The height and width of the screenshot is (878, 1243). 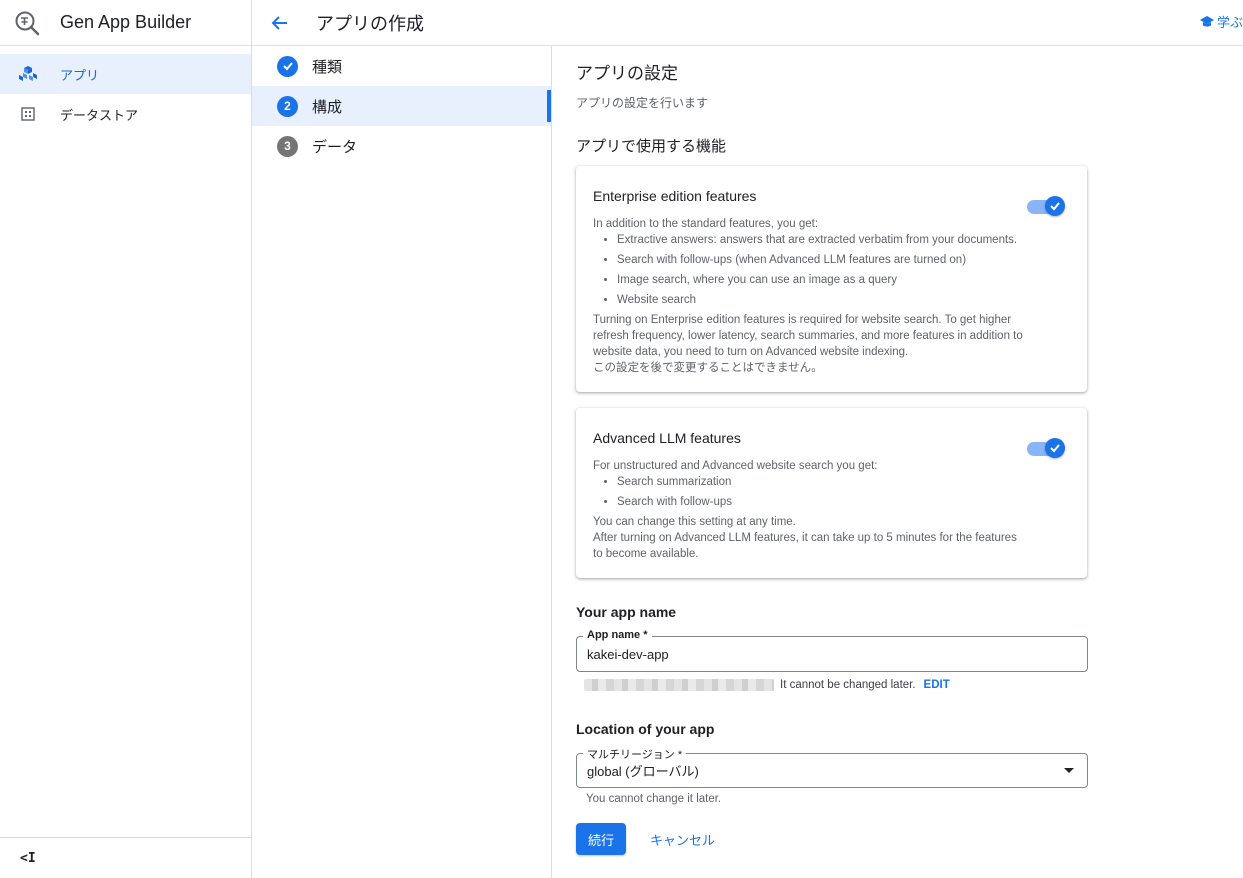 I want to click on enterprise-title: Enterprise edition features, so click(x=675, y=196).